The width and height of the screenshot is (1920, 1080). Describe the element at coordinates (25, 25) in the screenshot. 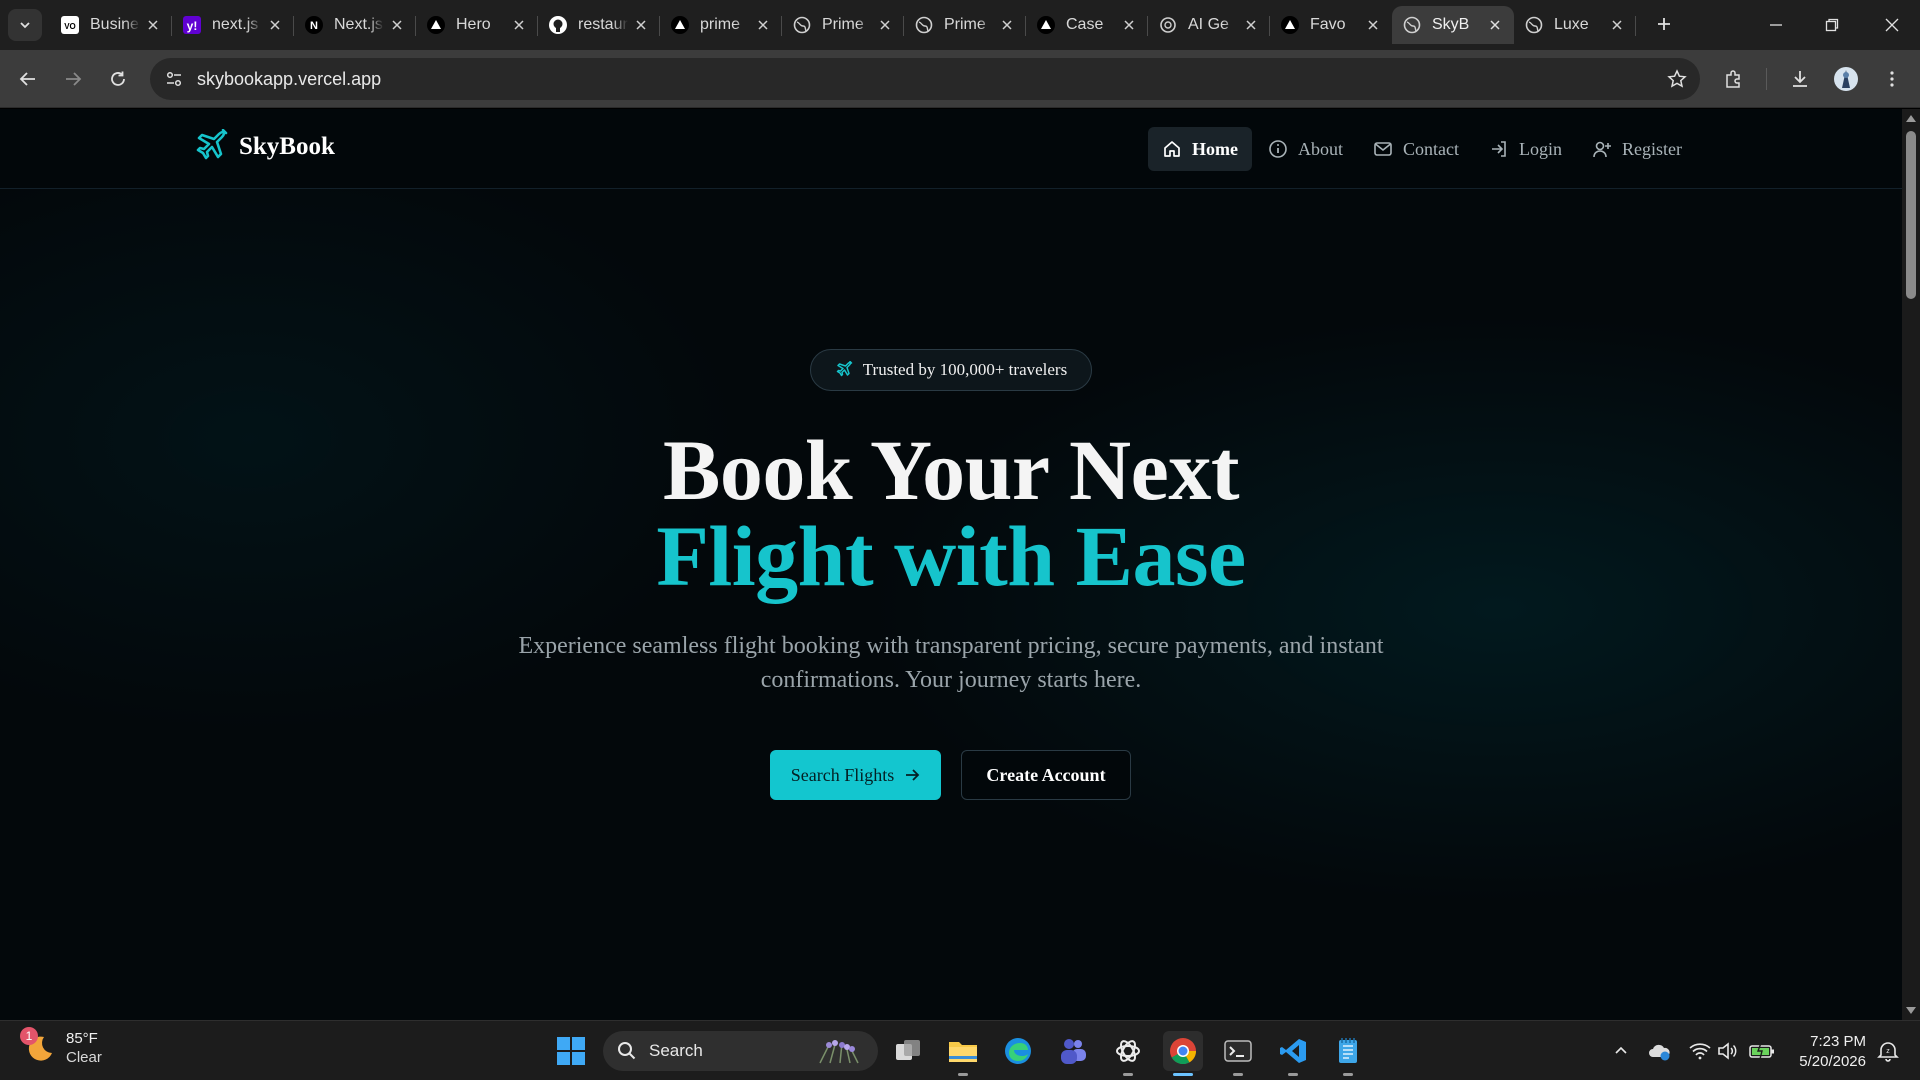

I see `tab-search-button` at that location.